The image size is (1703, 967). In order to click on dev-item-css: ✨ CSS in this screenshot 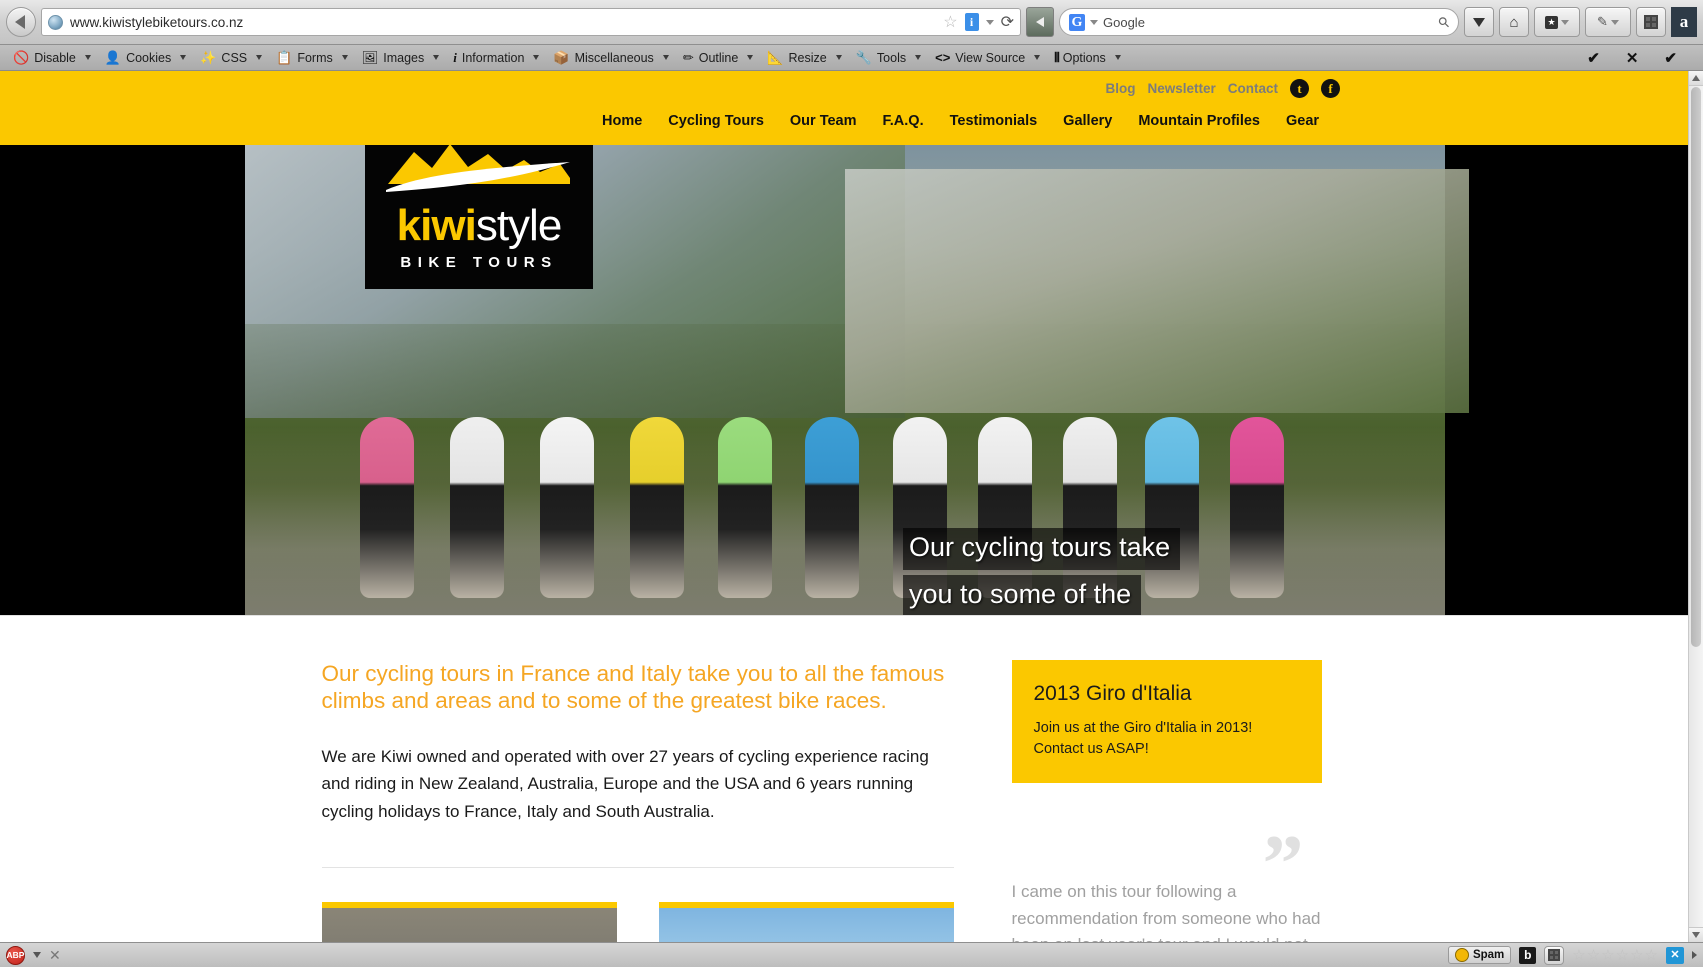, I will do `click(231, 58)`.